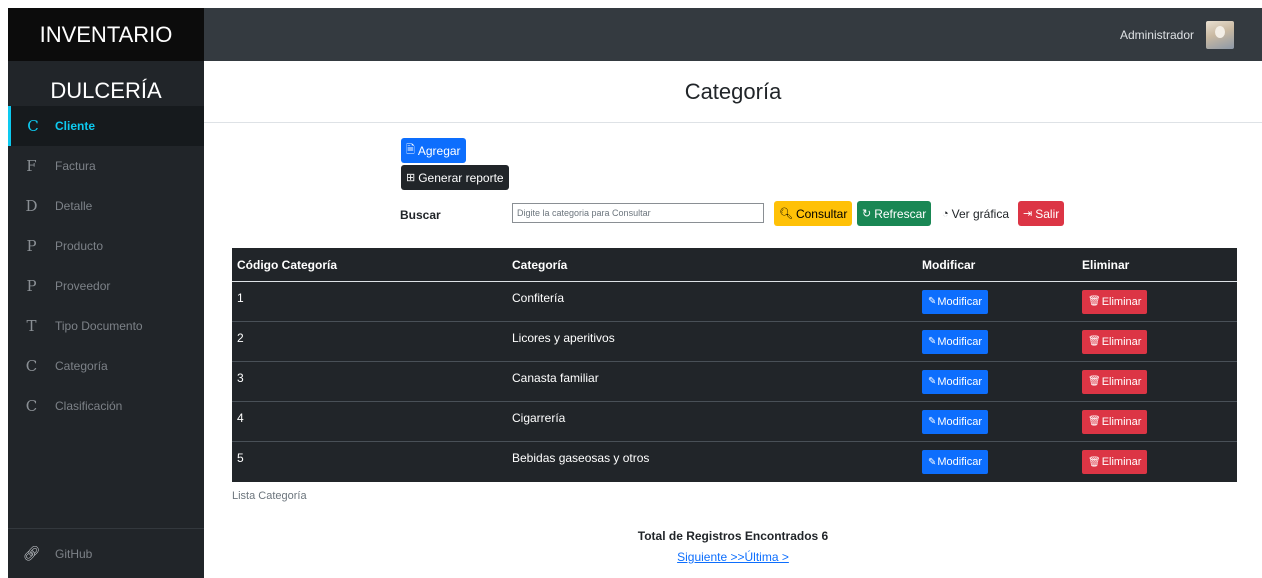 The width and height of the screenshot is (1262, 578). I want to click on sidebar-item-letter: T, so click(31, 326).